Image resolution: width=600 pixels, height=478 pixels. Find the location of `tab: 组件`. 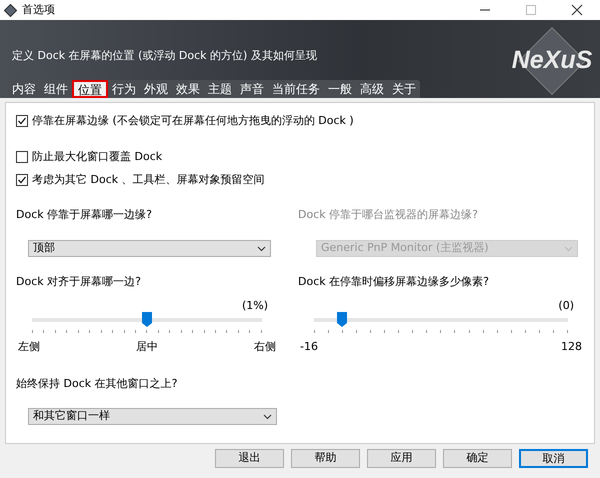

tab: 组件 is located at coordinates (56, 89).